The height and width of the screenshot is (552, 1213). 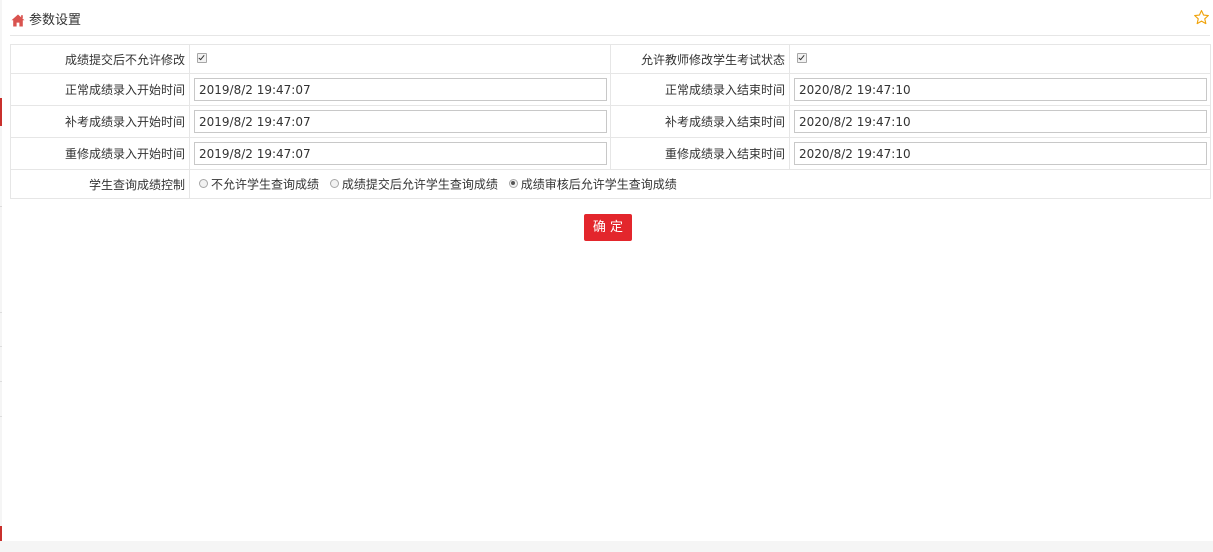 I want to click on star-icon, so click(x=1201, y=17).